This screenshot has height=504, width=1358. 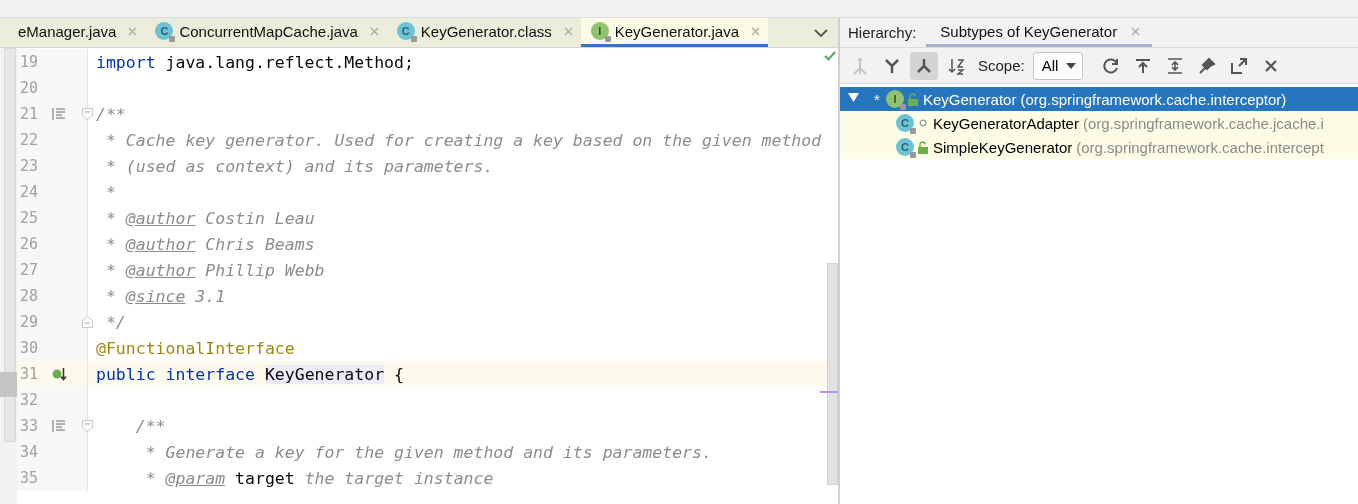 What do you see at coordinates (1153, 99) in the screenshot?
I see `package-name: (org.springframework.cache.interceptor)` at bounding box center [1153, 99].